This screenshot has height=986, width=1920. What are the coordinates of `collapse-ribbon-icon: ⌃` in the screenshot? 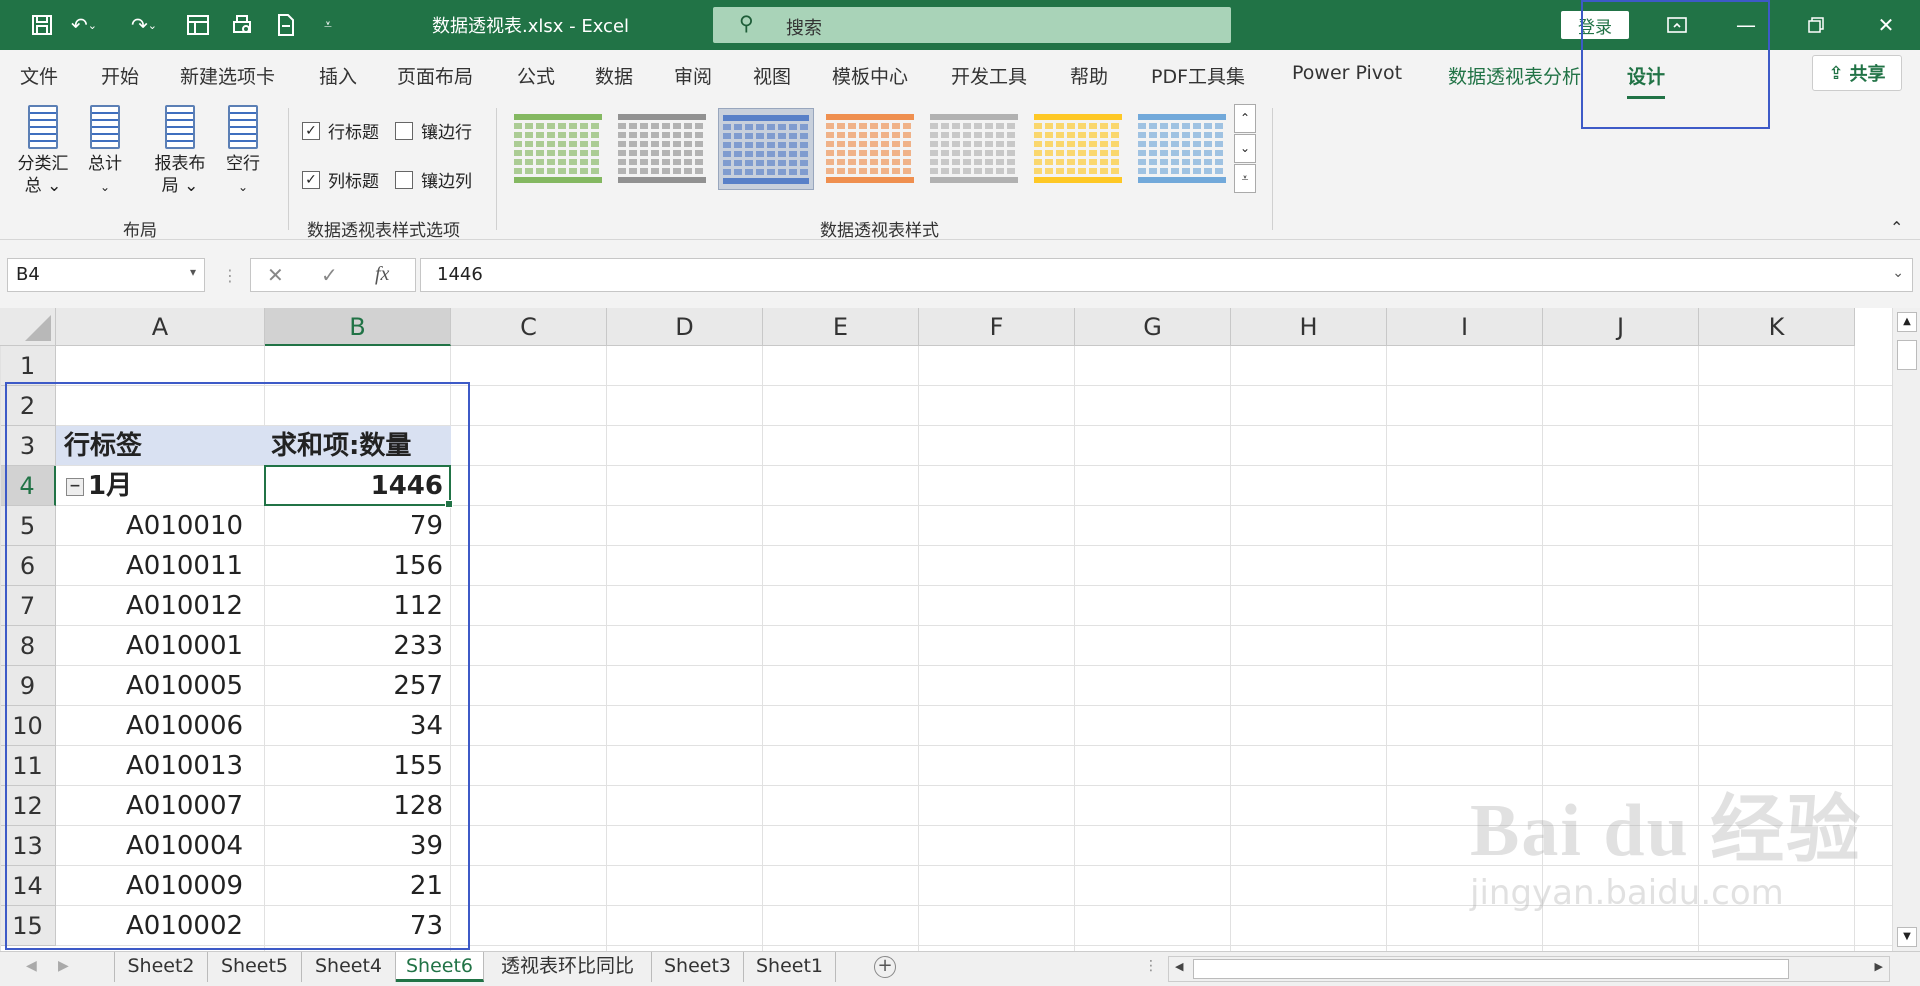 It's located at (1896, 227).